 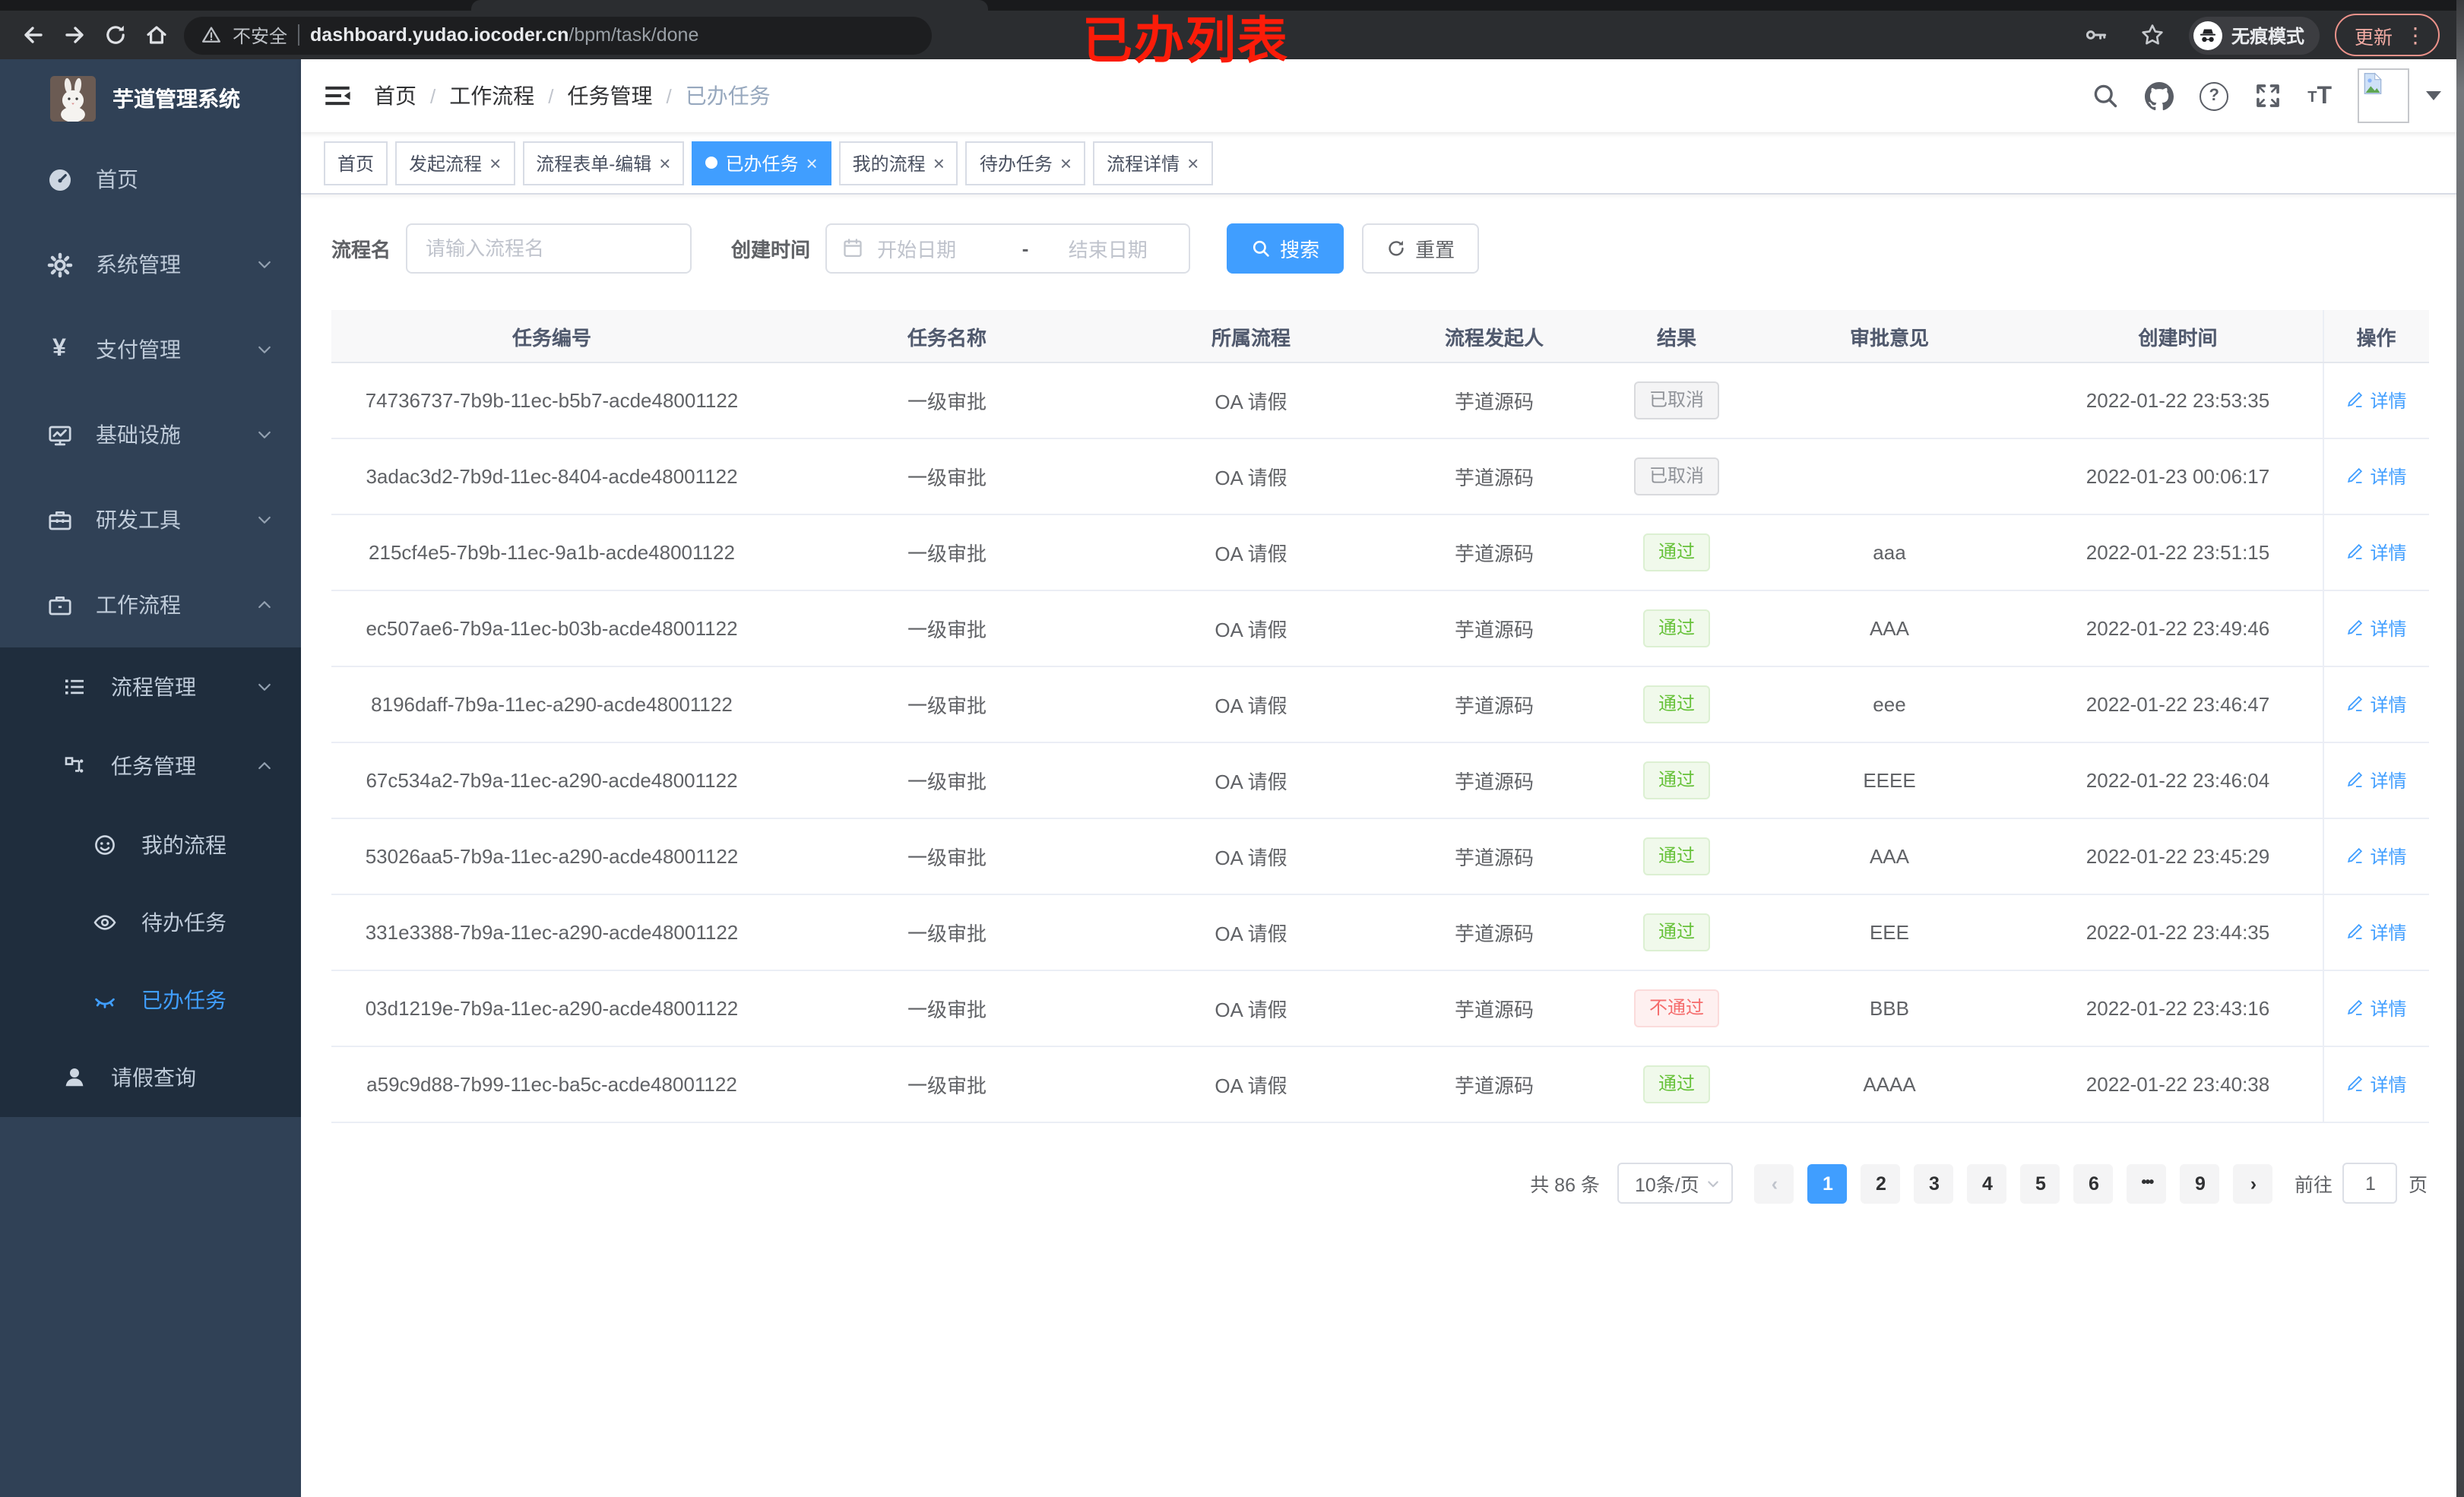 What do you see at coordinates (150, 264) in the screenshot?
I see `sidebar-item-system: 系统管理` at bounding box center [150, 264].